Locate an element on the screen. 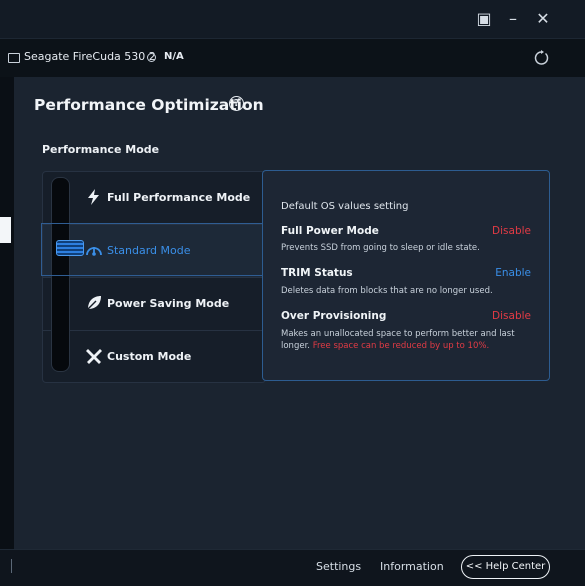 The height and width of the screenshot is (586, 585). mode-label: Power Saving Mode is located at coordinates (168, 303).